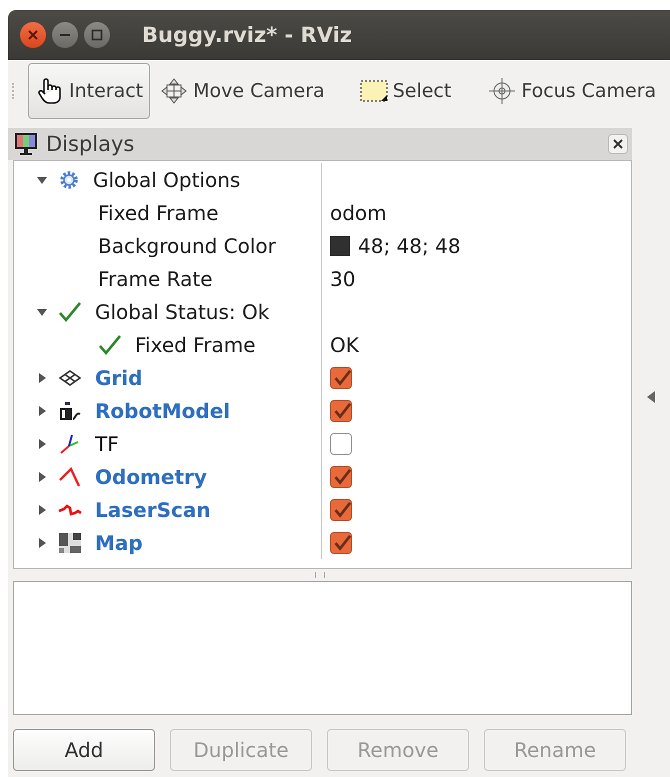  Describe the element at coordinates (182, 312) in the screenshot. I see `tree-label: Global Status: Ok` at that location.